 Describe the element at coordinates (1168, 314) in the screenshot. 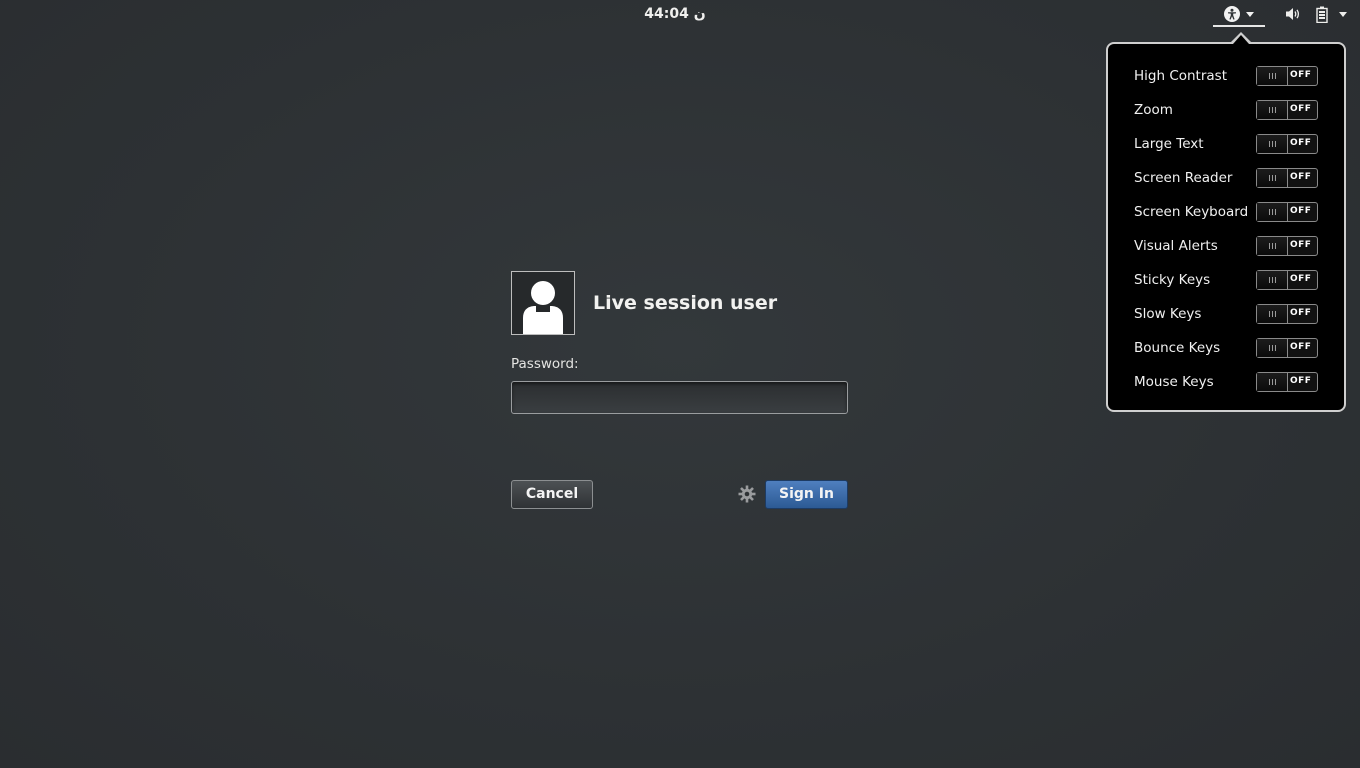

I see `accessibility-option-label: Slow Keys` at that location.